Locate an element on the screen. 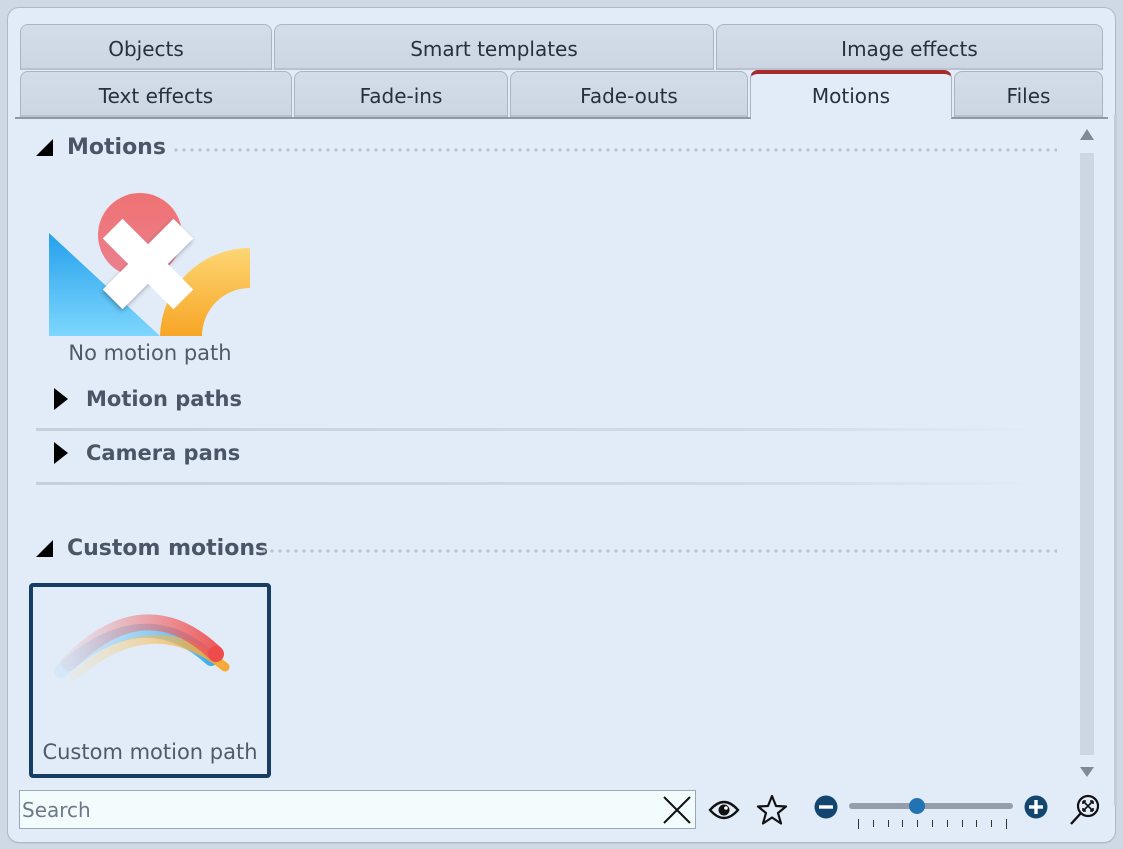 The height and width of the screenshot is (849, 1123). close-icon is located at coordinates (677, 810).